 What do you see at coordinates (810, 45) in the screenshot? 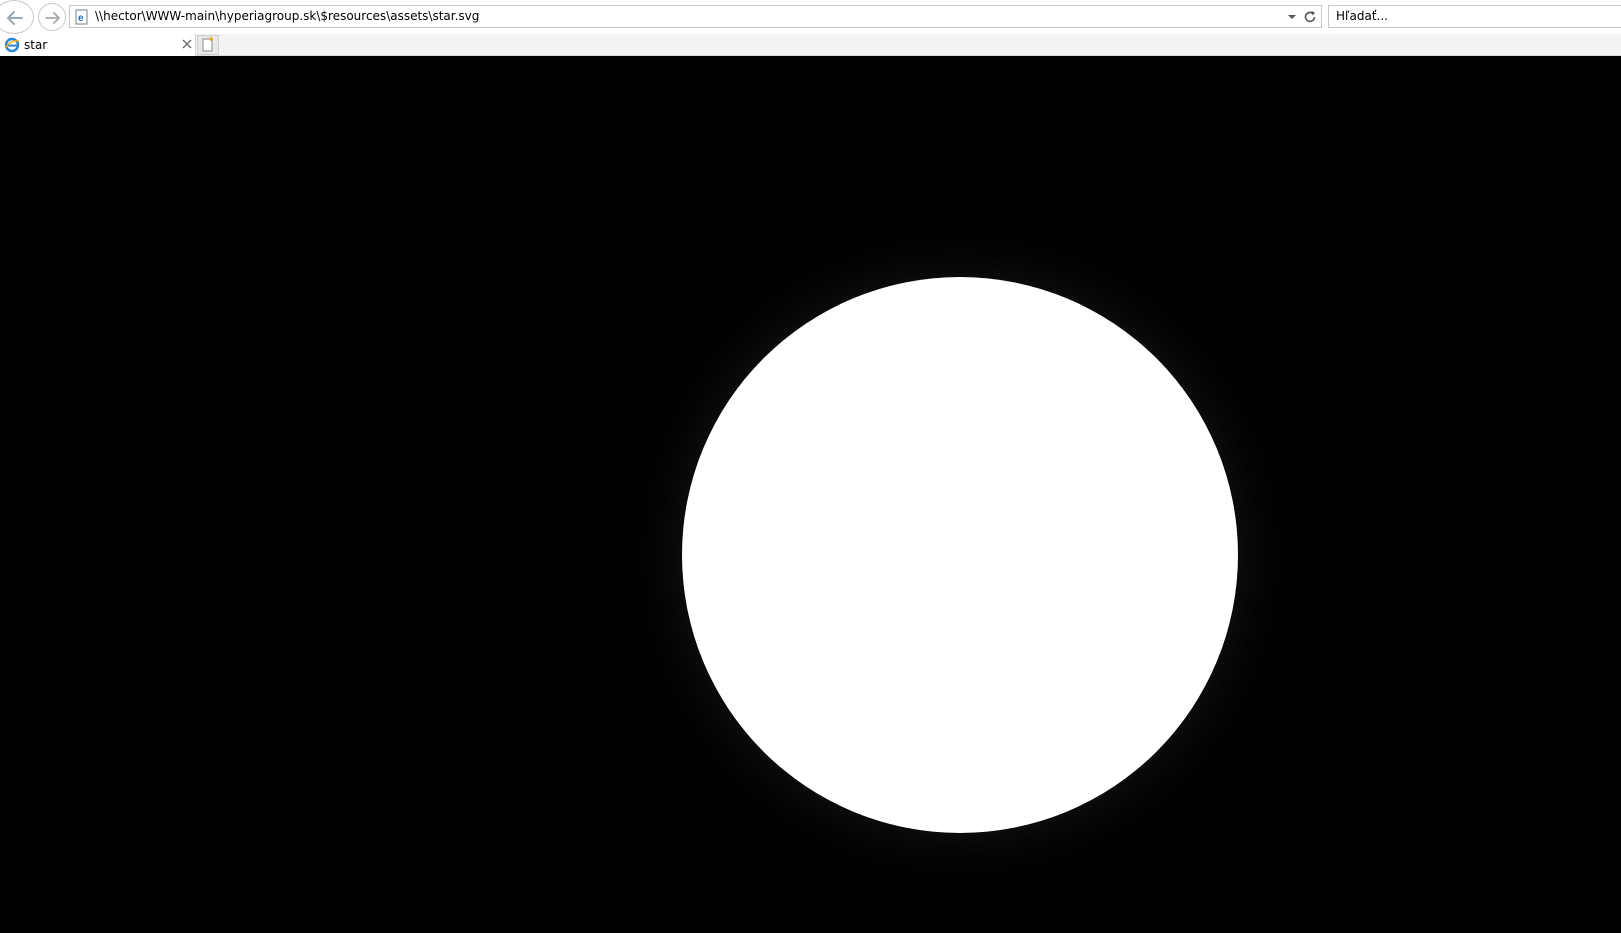
I see `tab-strip: star` at bounding box center [810, 45].